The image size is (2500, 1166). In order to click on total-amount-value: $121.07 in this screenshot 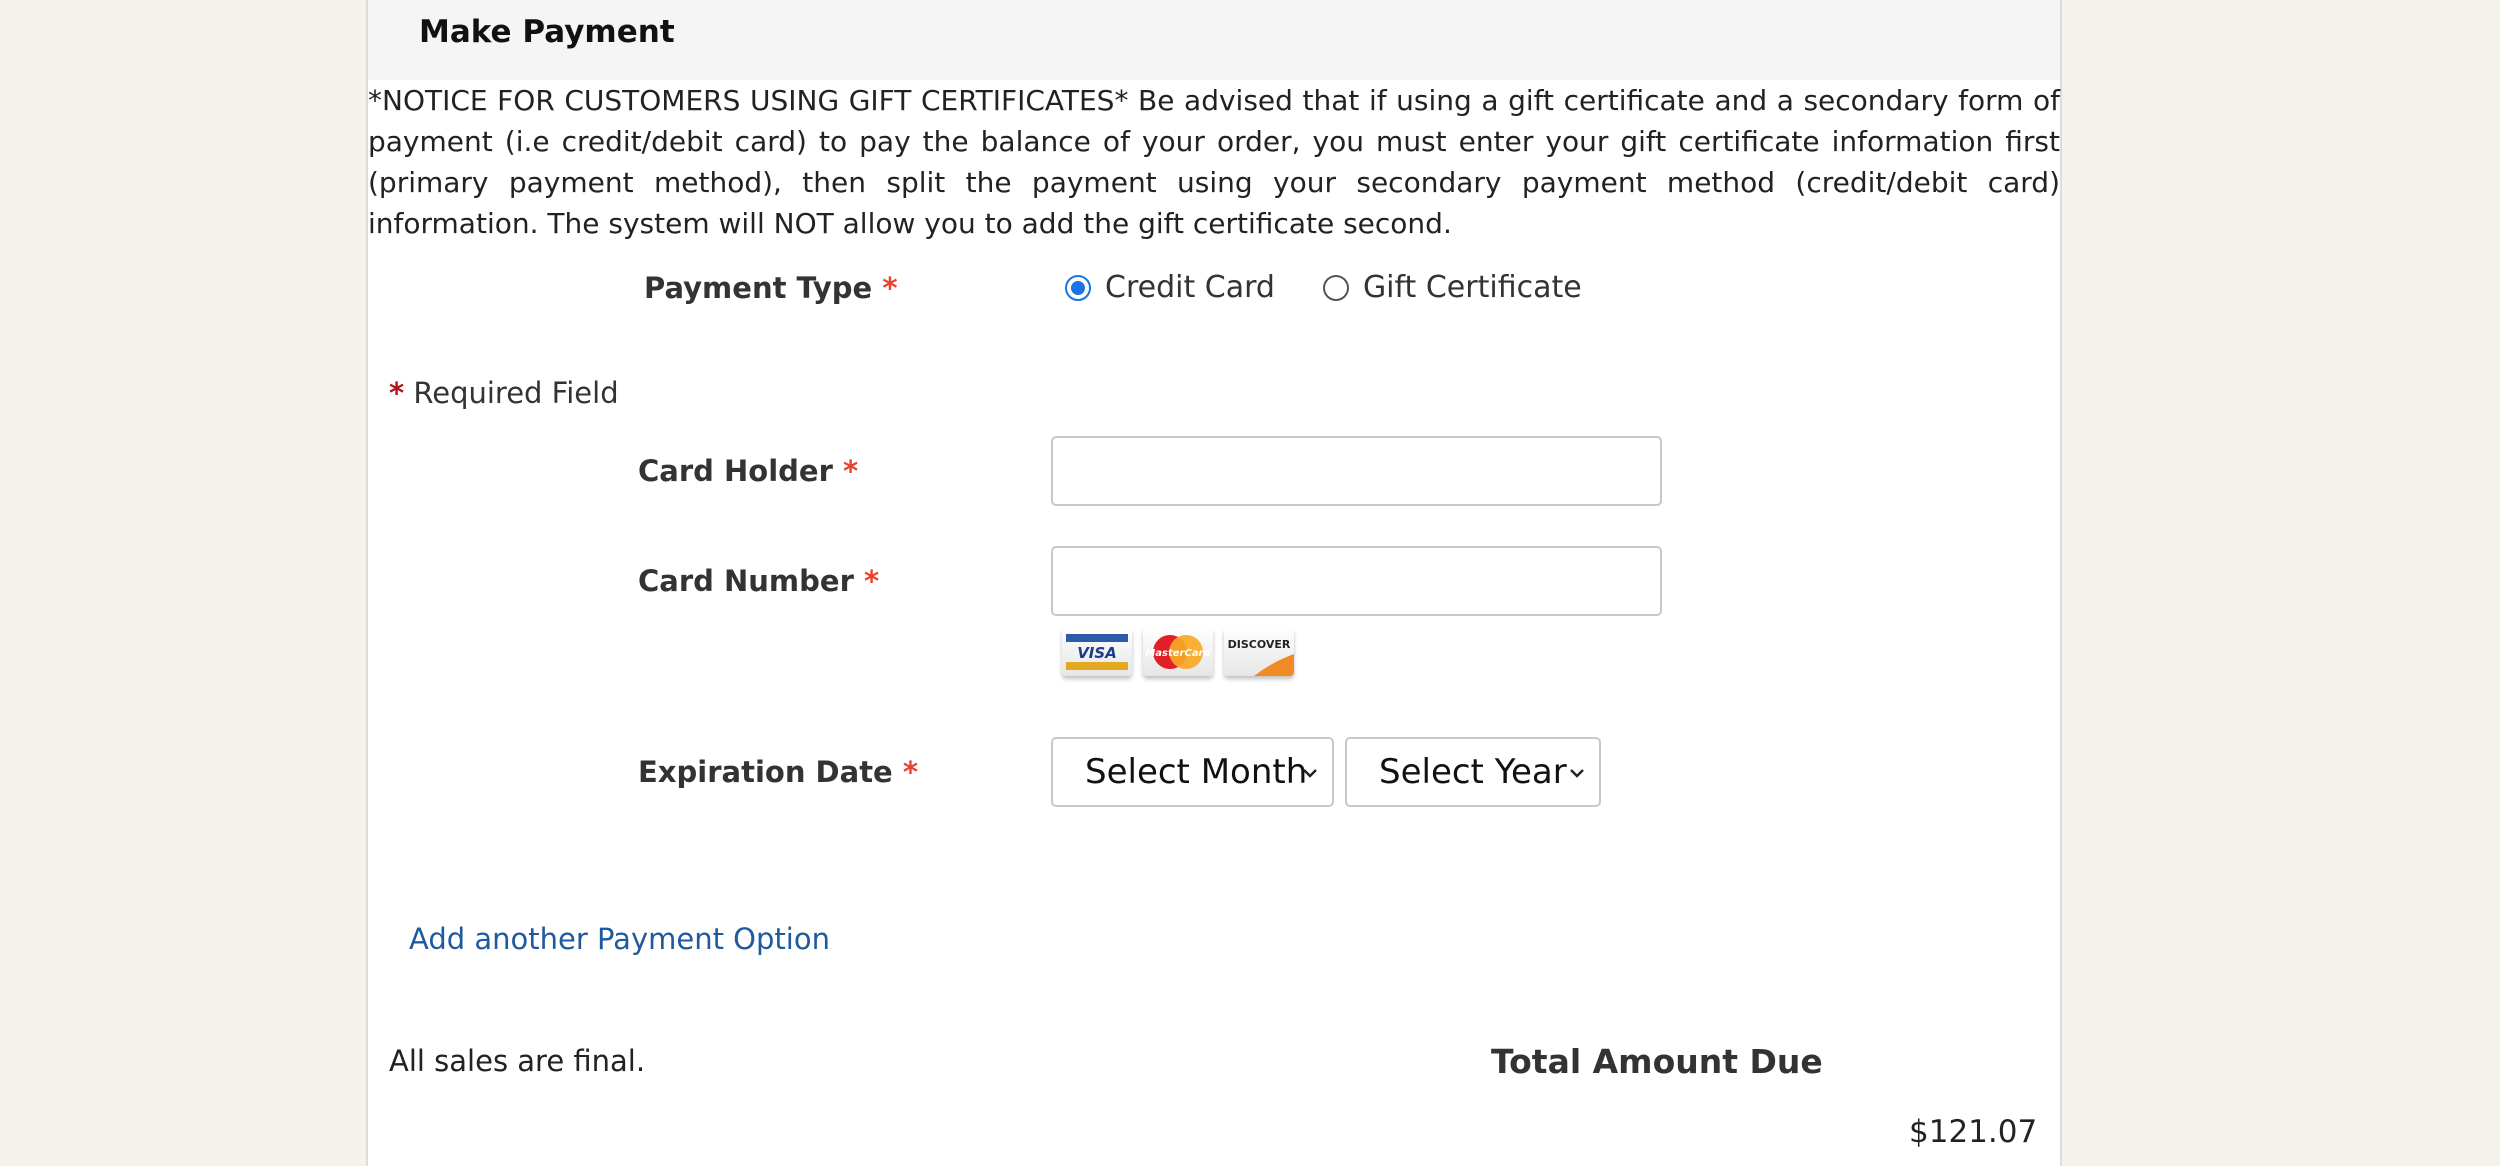, I will do `click(1973, 1132)`.